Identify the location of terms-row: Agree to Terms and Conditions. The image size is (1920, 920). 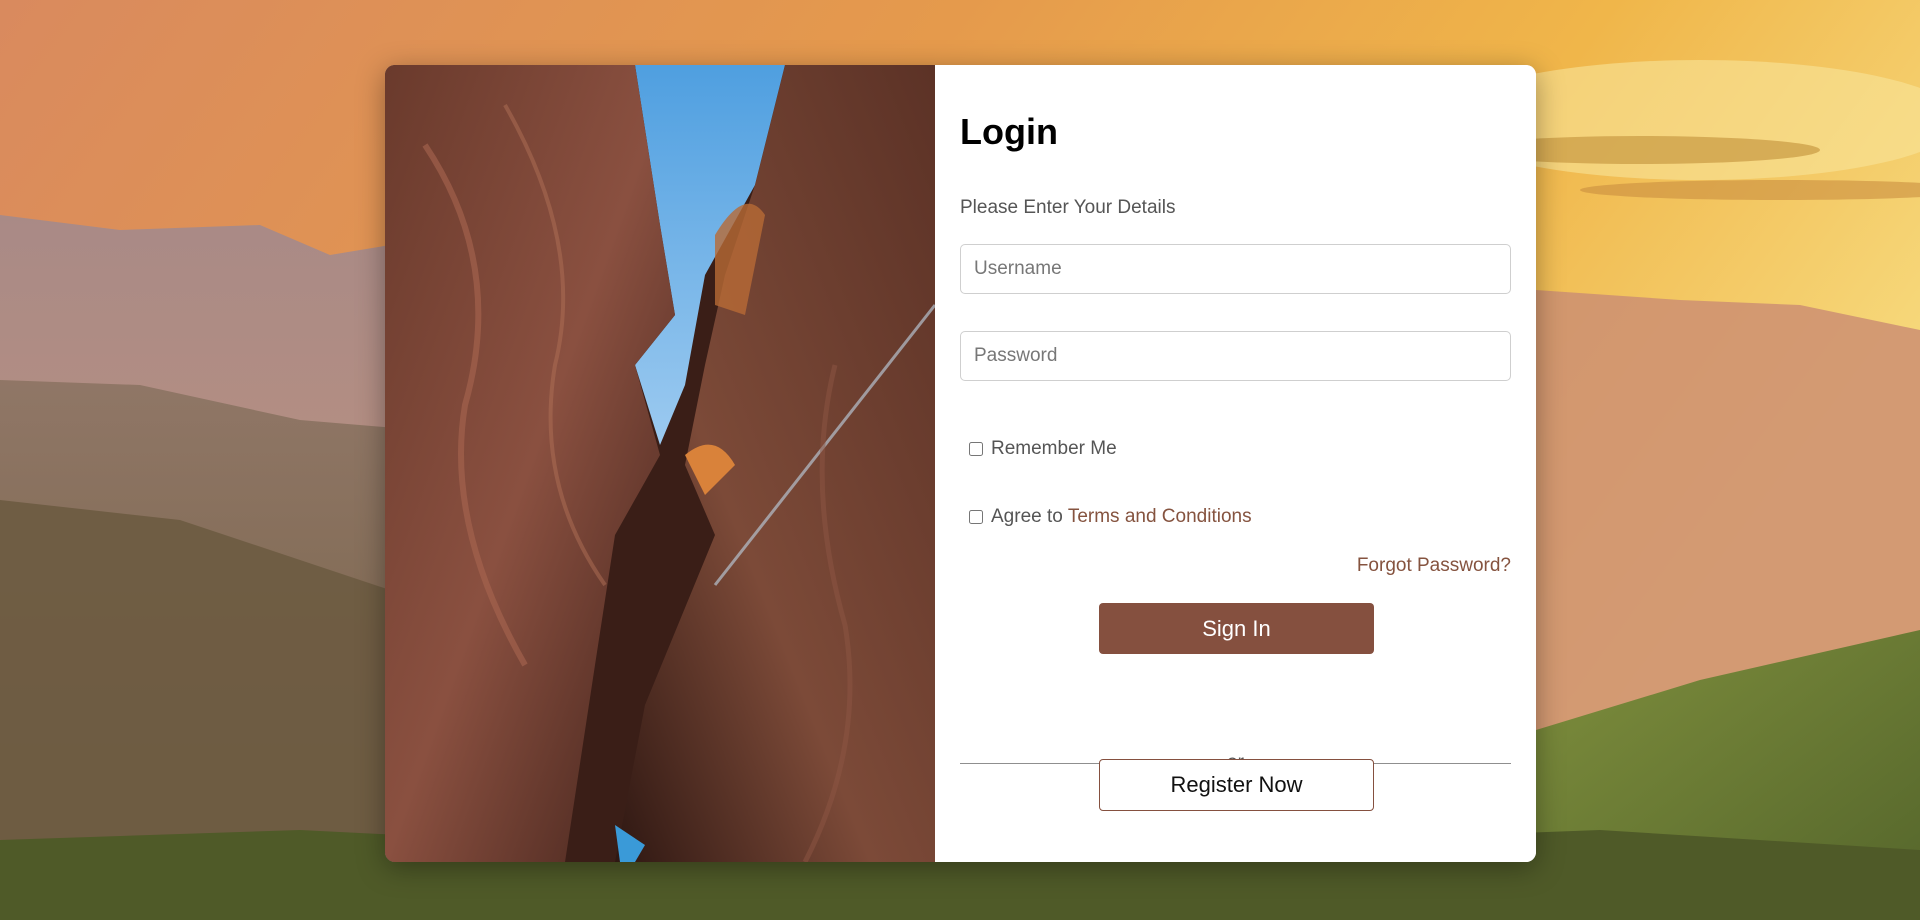
(1110, 517).